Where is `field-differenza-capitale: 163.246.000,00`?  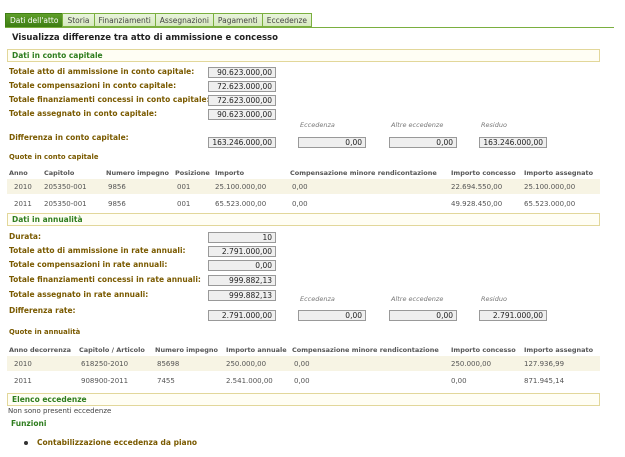
field-differenza-capitale: 163.246.000,00 is located at coordinates (242, 142).